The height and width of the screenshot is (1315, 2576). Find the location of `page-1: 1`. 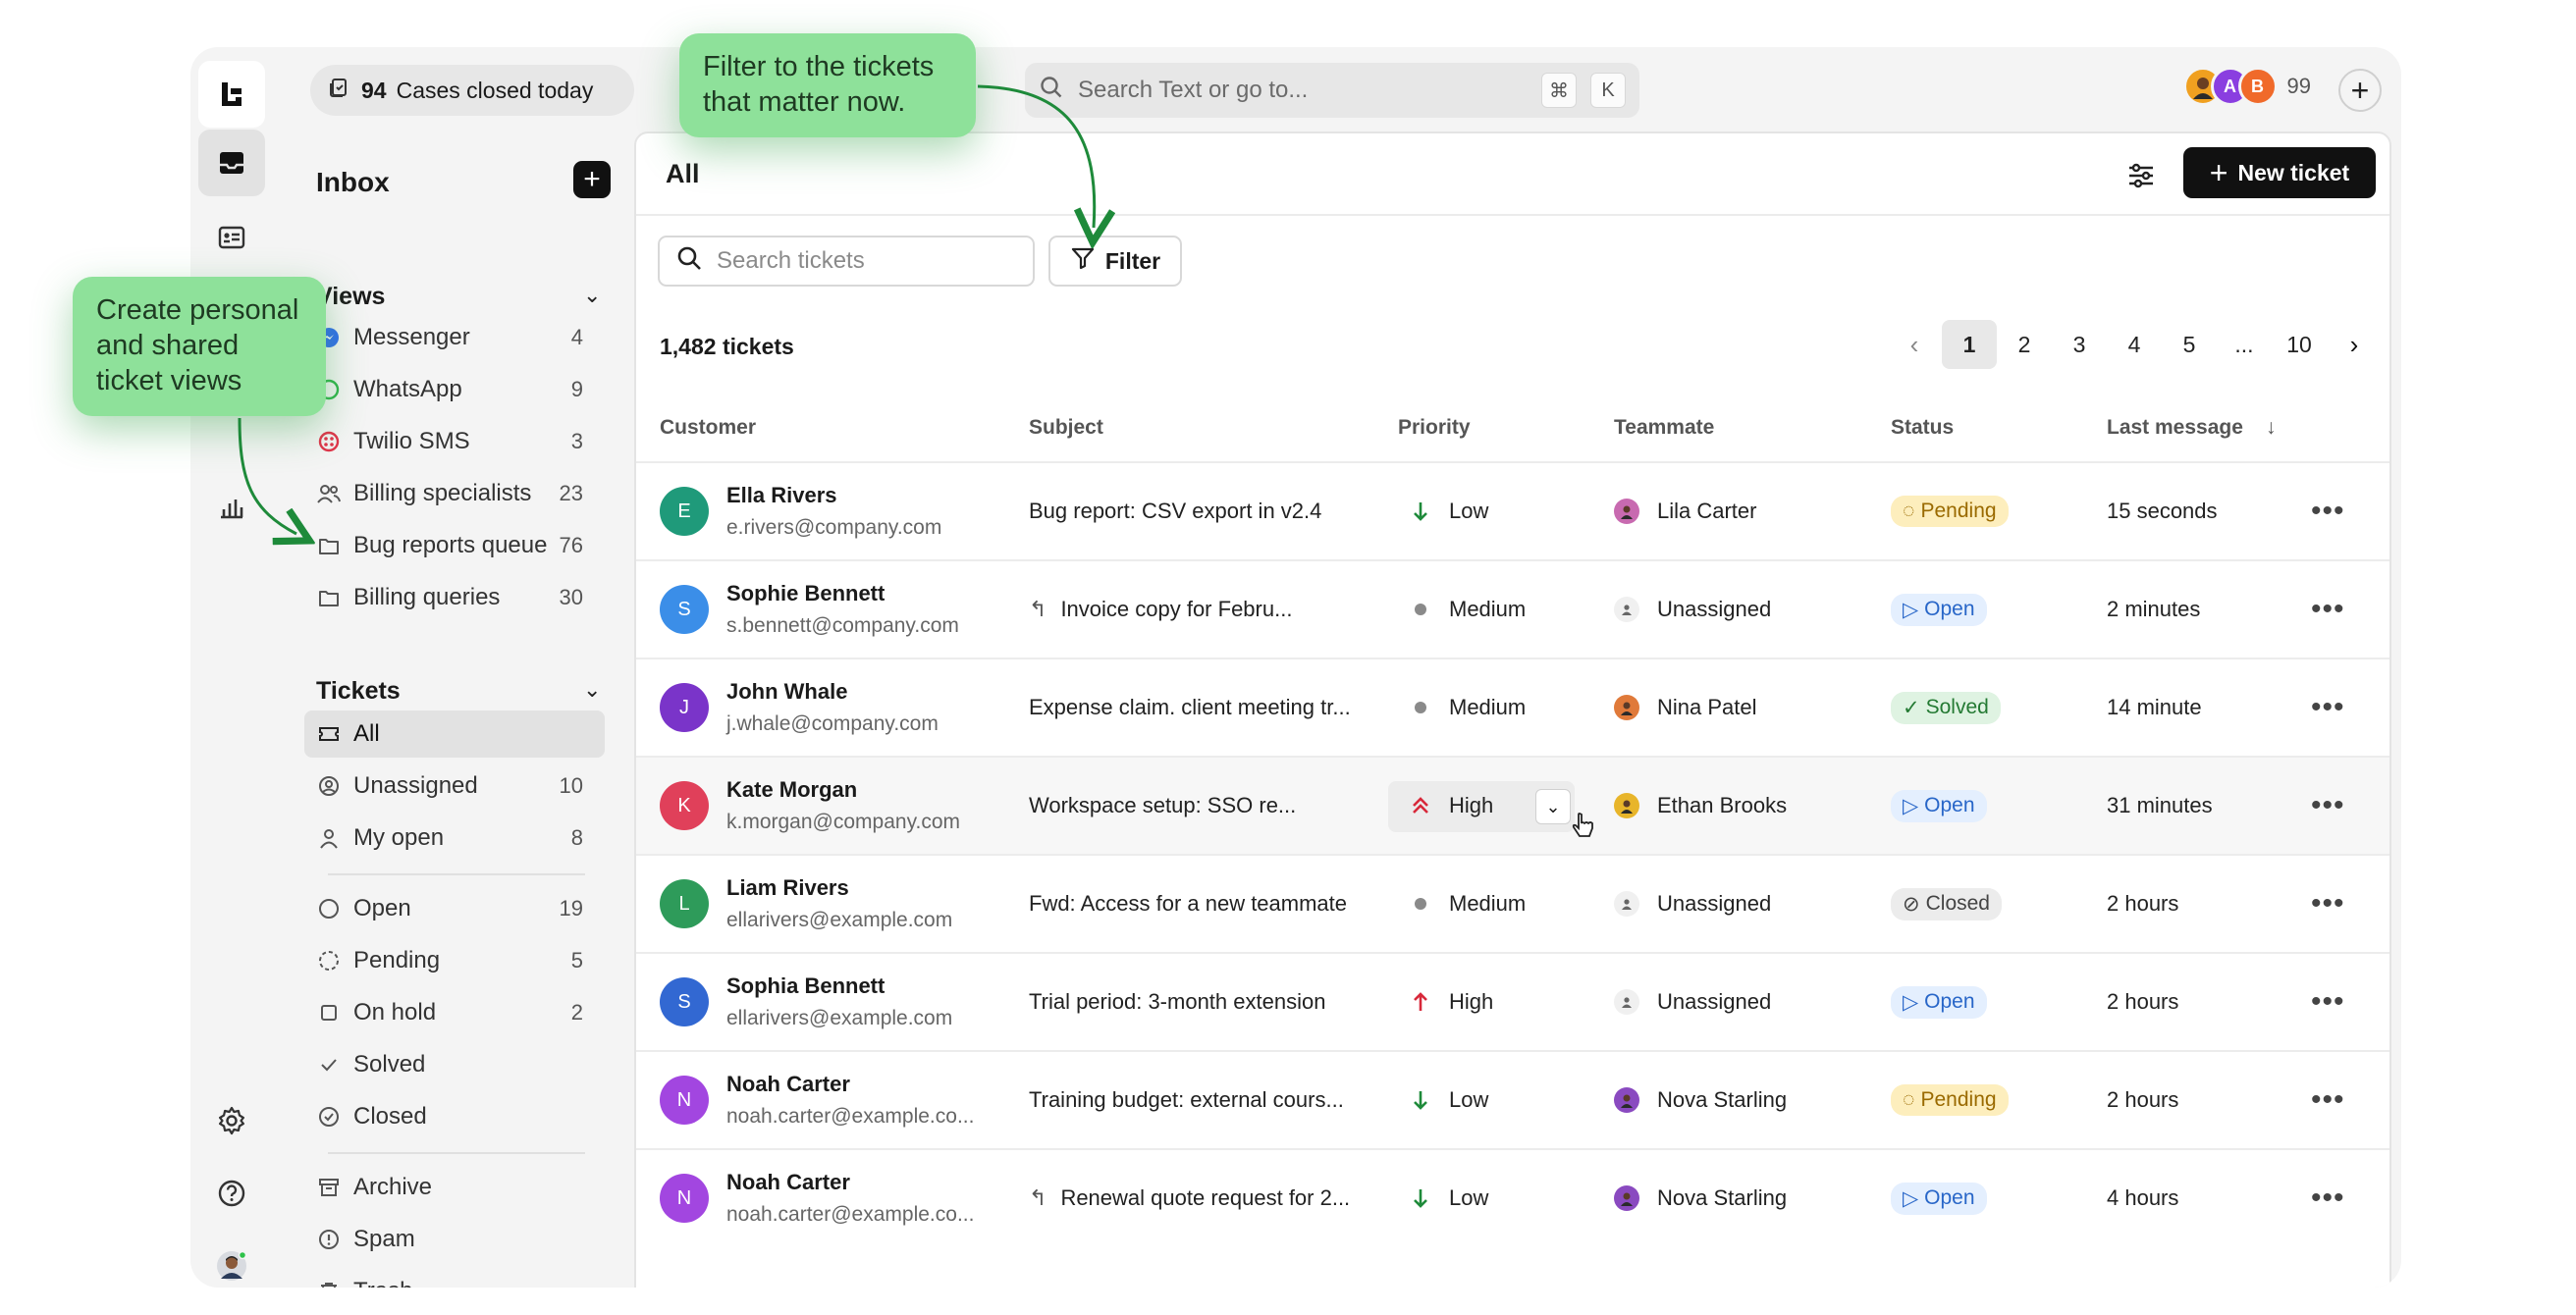

page-1: 1 is located at coordinates (1969, 344).